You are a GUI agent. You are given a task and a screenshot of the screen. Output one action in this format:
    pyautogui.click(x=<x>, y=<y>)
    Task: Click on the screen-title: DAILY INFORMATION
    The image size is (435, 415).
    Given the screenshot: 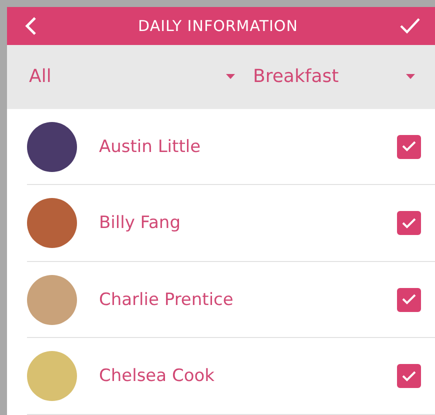 What is the action you would take?
    pyautogui.click(x=218, y=25)
    